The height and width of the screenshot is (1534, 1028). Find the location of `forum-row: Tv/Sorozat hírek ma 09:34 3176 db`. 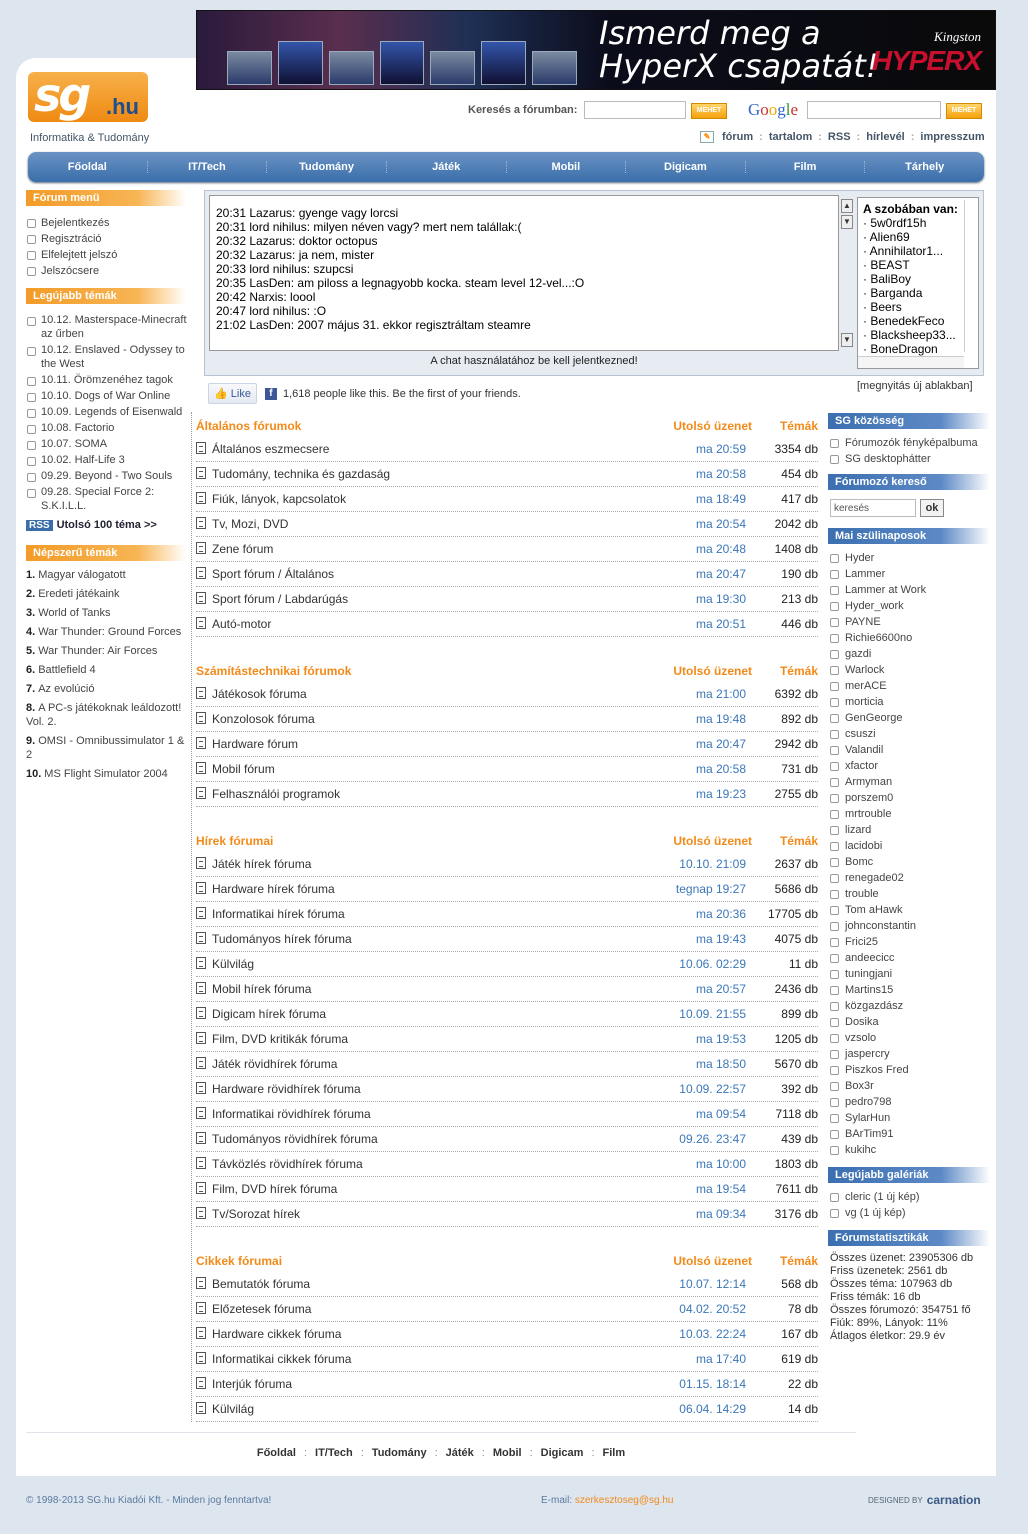

forum-row: Tv/Sorozat hírek ma 09:34 3176 db is located at coordinates (507, 1214).